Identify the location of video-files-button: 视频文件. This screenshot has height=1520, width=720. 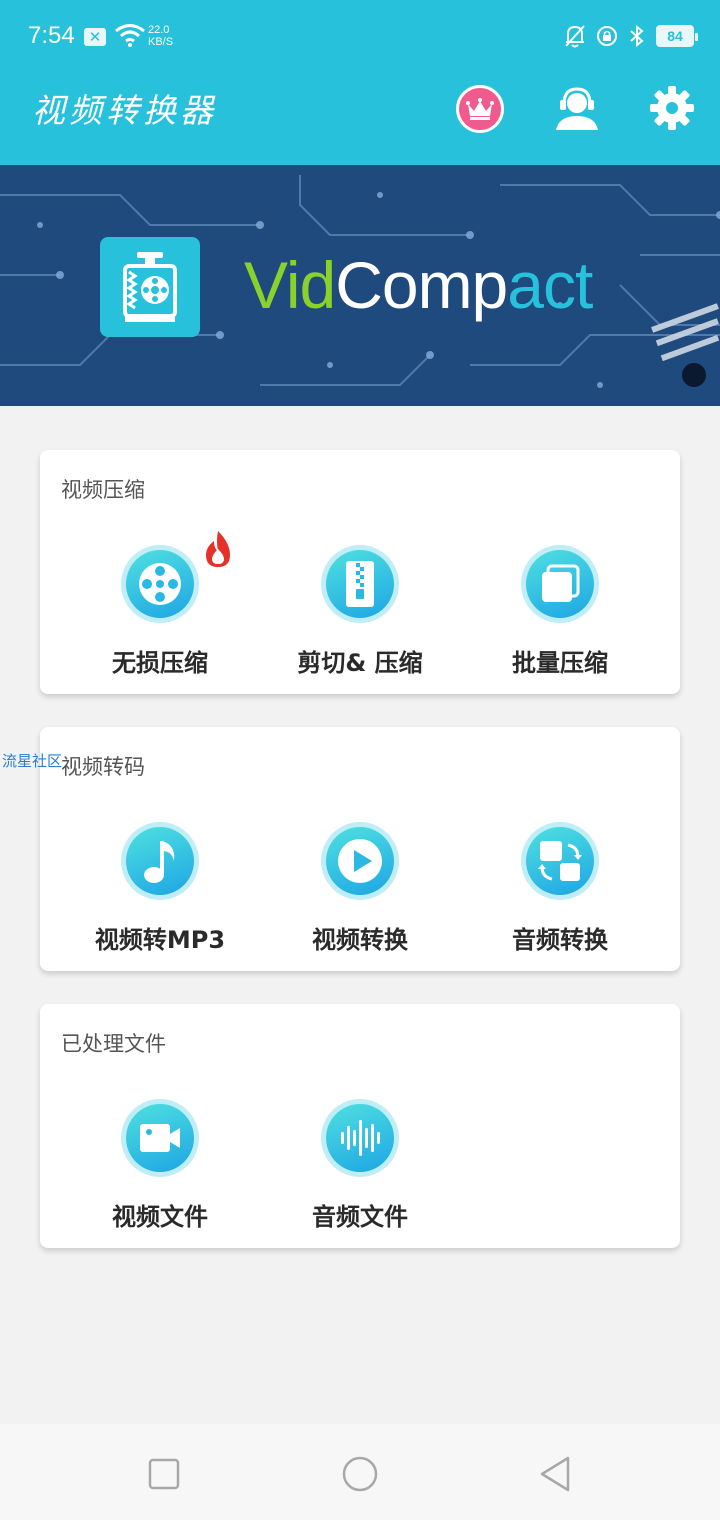
(160, 1166).